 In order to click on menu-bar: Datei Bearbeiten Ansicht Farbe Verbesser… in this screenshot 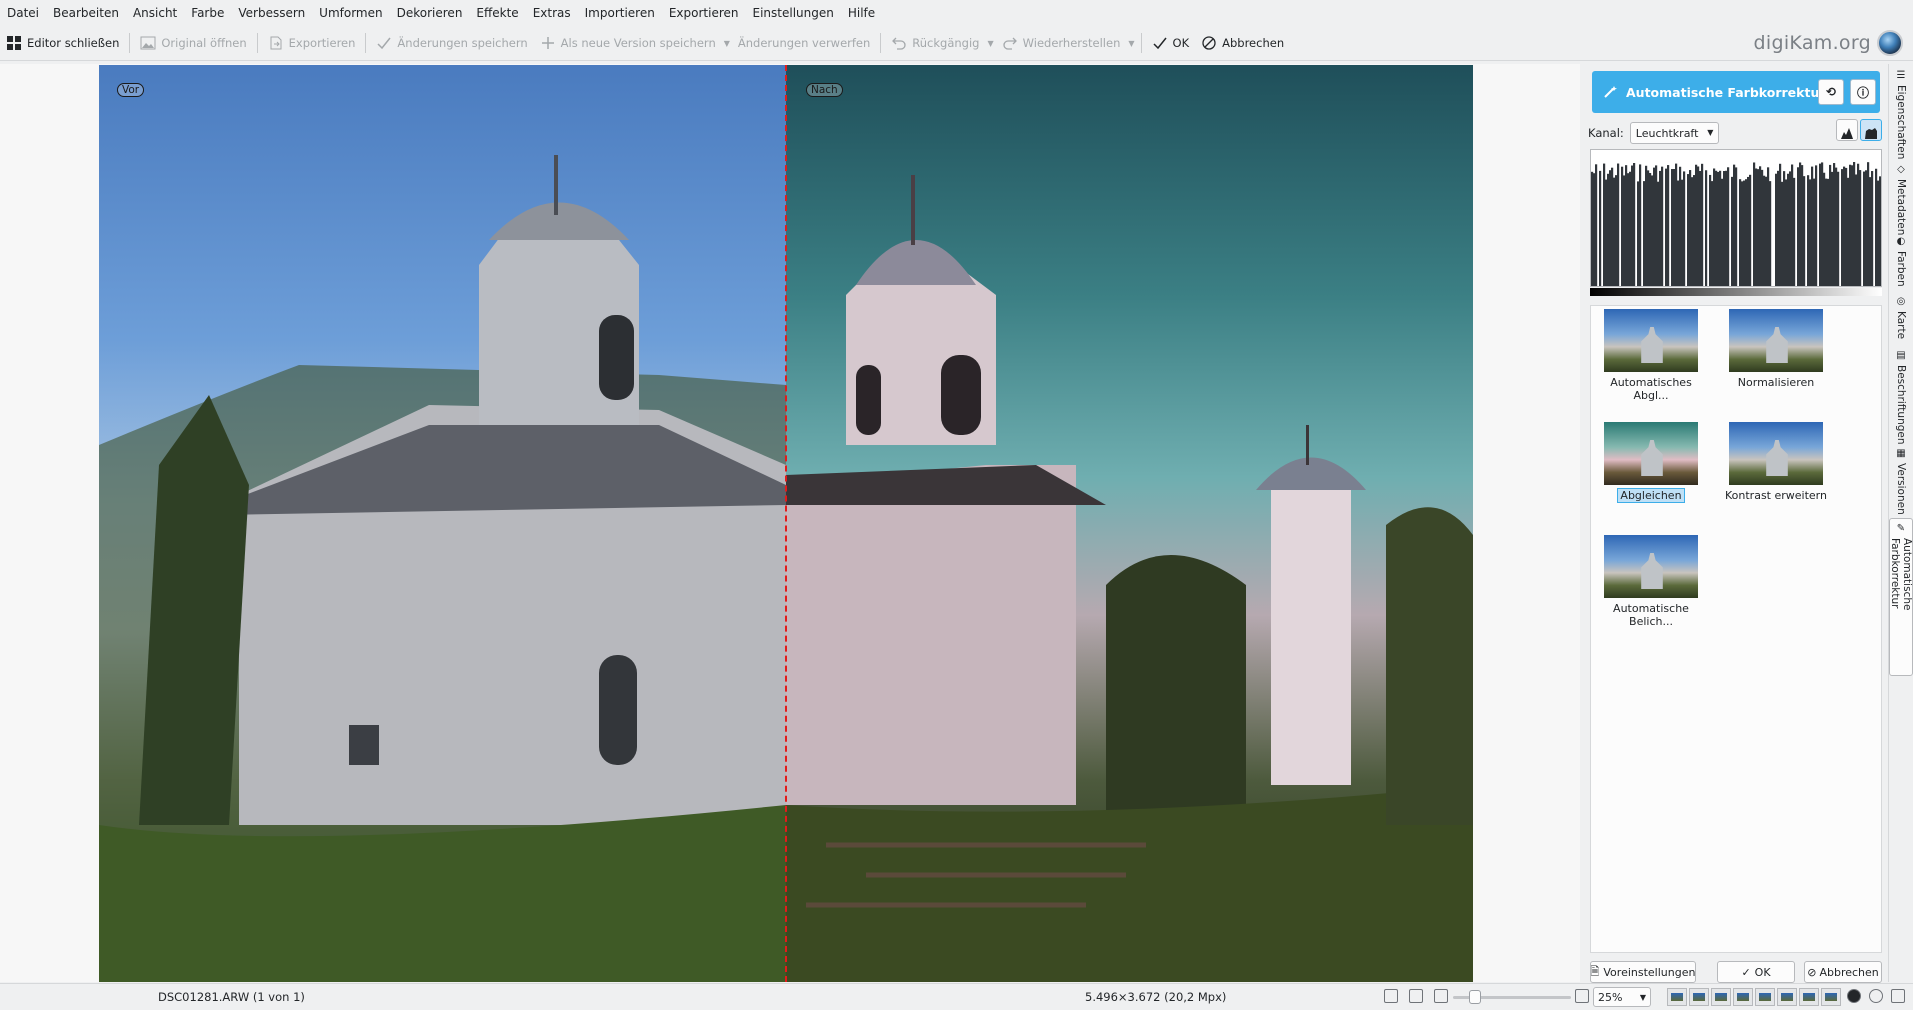, I will do `click(956, 13)`.